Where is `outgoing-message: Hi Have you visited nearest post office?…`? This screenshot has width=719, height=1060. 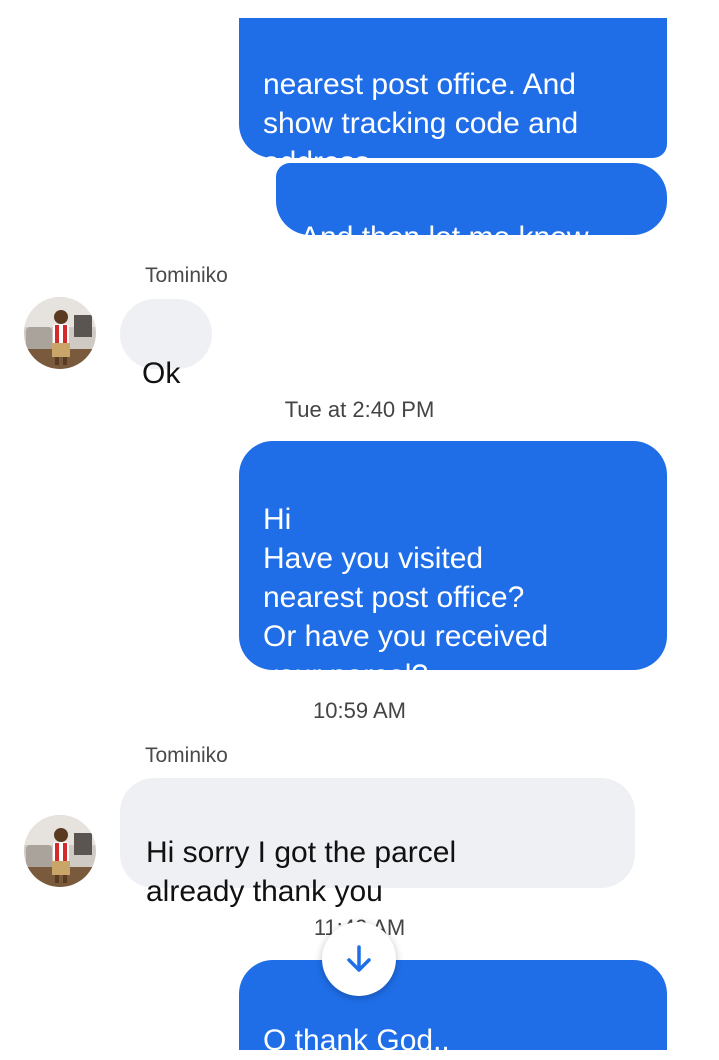 outgoing-message: Hi Have you visited nearest post office?… is located at coordinates (453, 566).